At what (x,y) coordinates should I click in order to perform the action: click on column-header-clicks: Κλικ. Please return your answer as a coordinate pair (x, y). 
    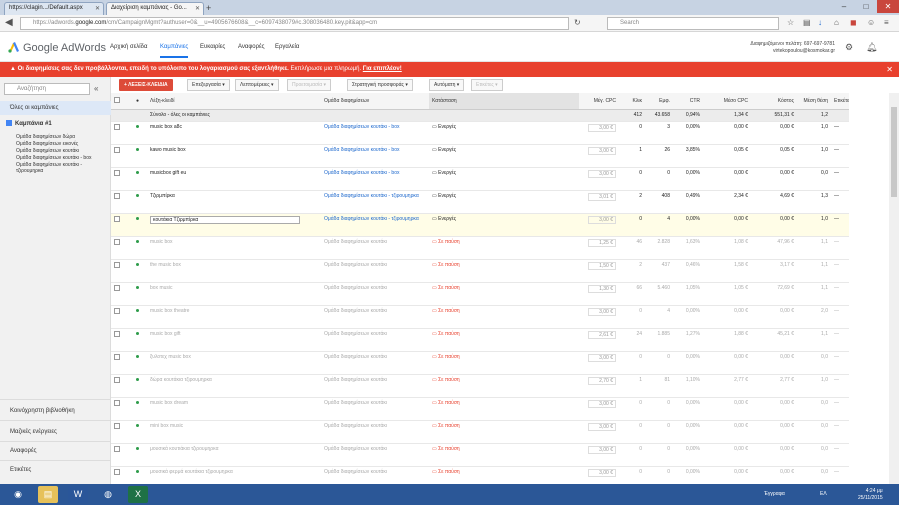
    Looking at the image, I should click on (632, 101).